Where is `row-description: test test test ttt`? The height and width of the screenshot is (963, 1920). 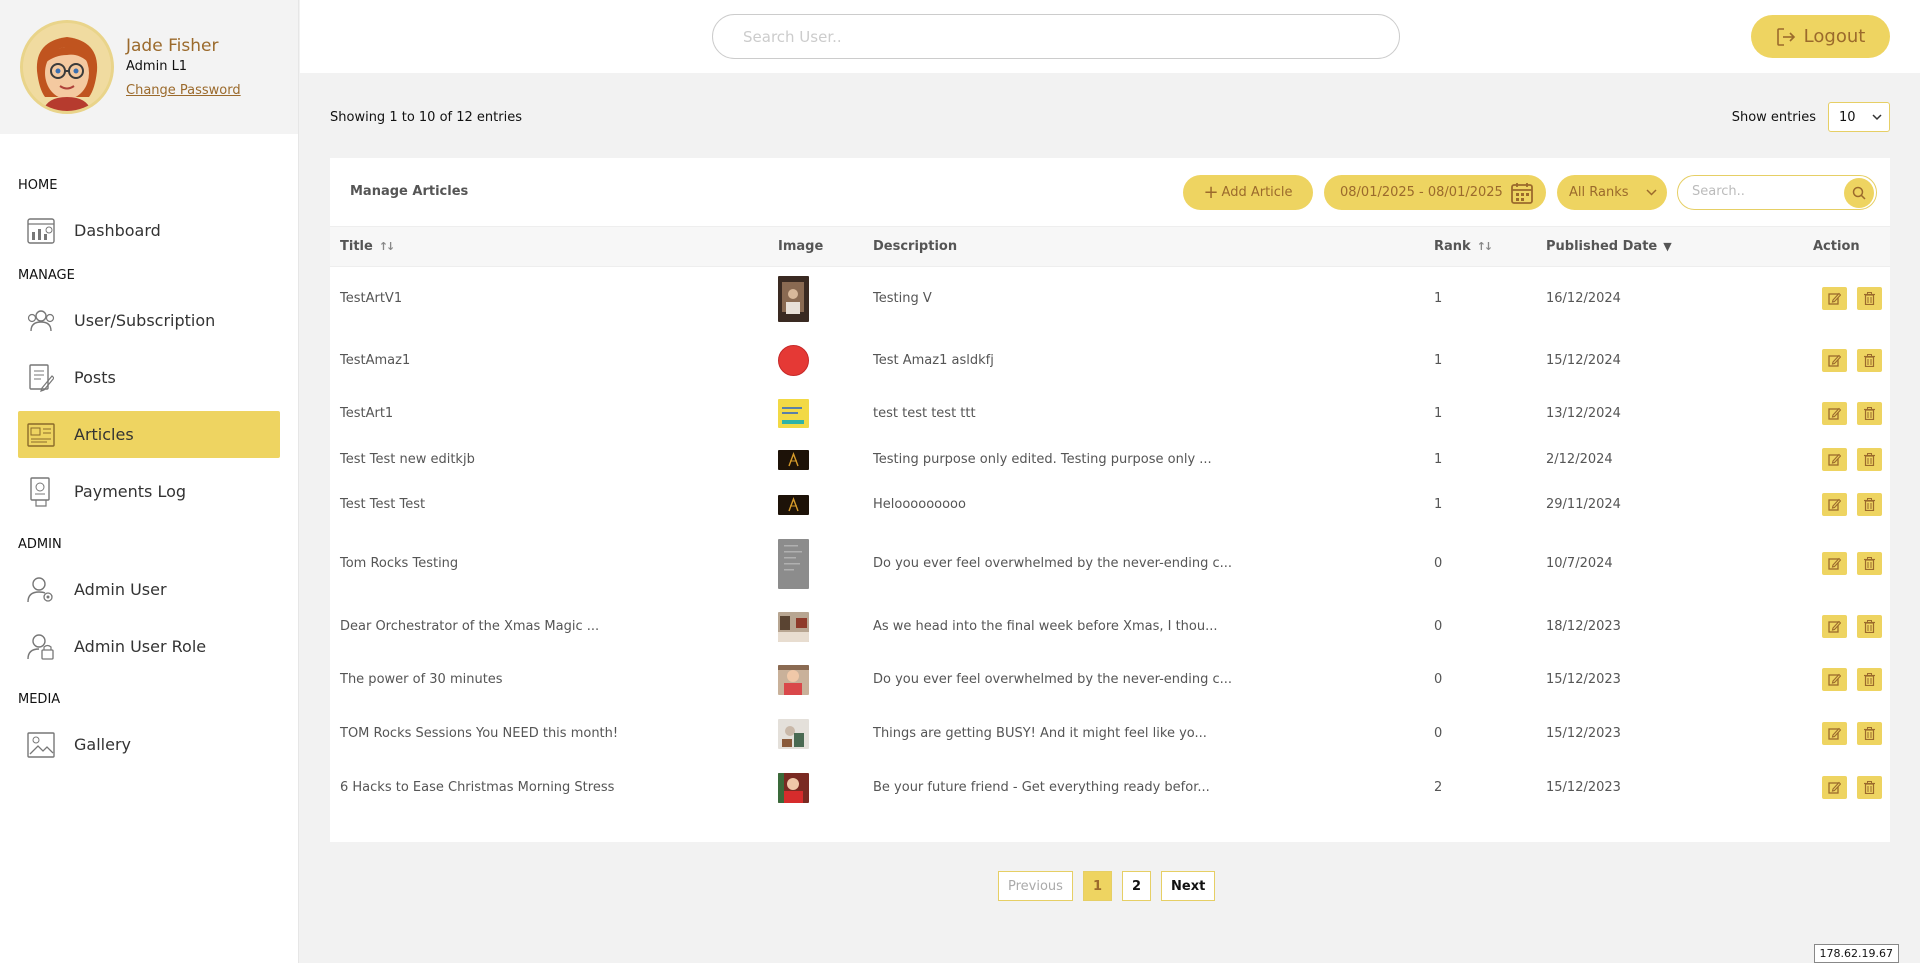
row-description: test test test ttt is located at coordinates (924, 413).